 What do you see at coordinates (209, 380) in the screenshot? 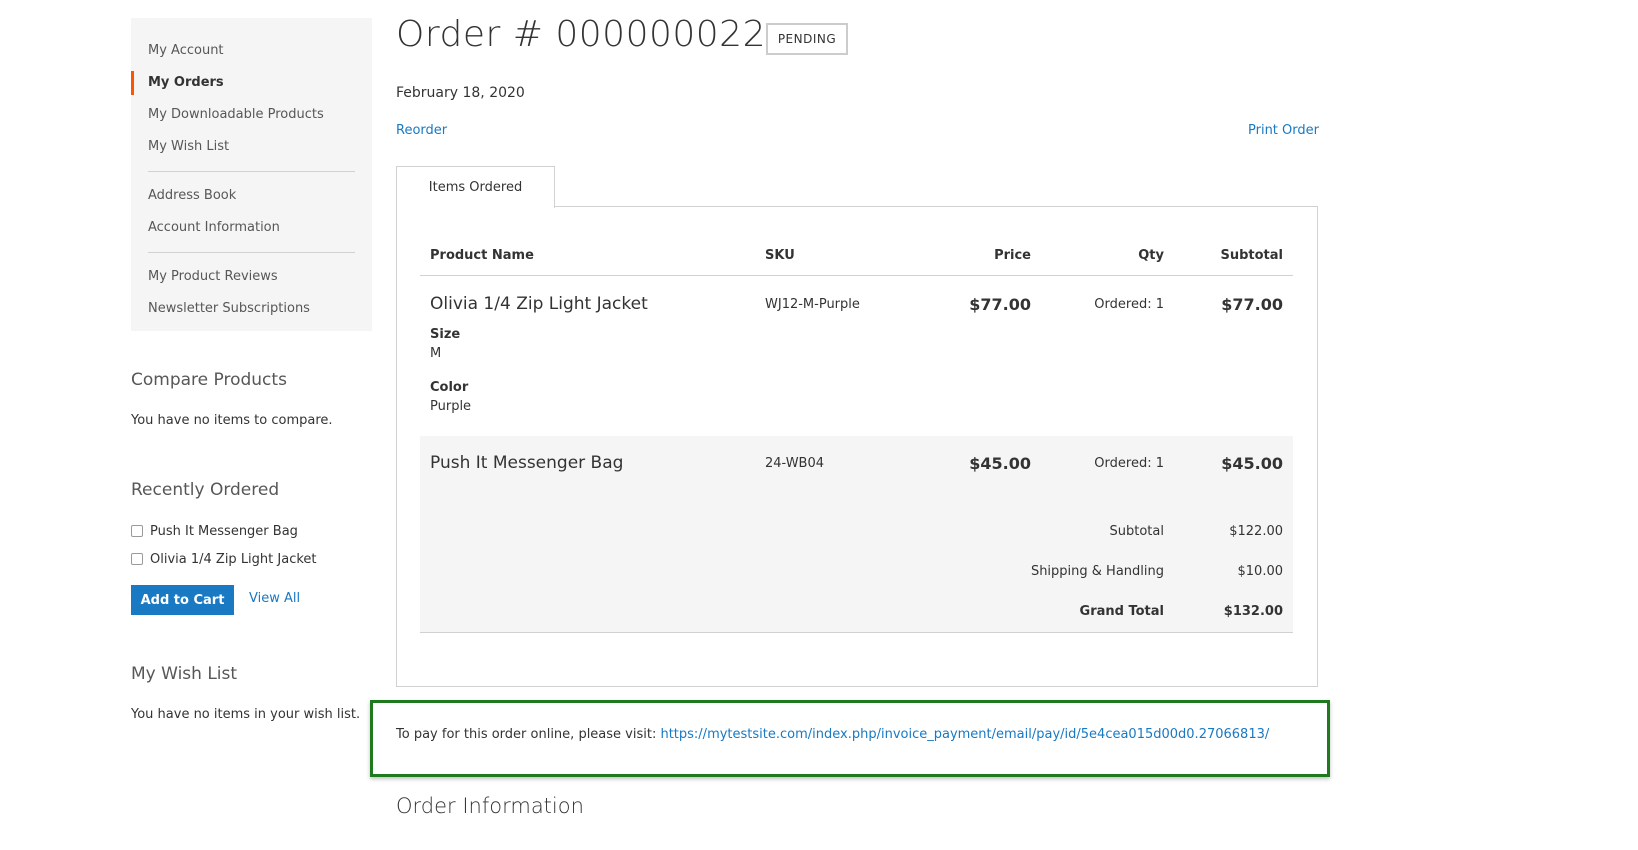
I see `compare-products-title: Compare Products` at bounding box center [209, 380].